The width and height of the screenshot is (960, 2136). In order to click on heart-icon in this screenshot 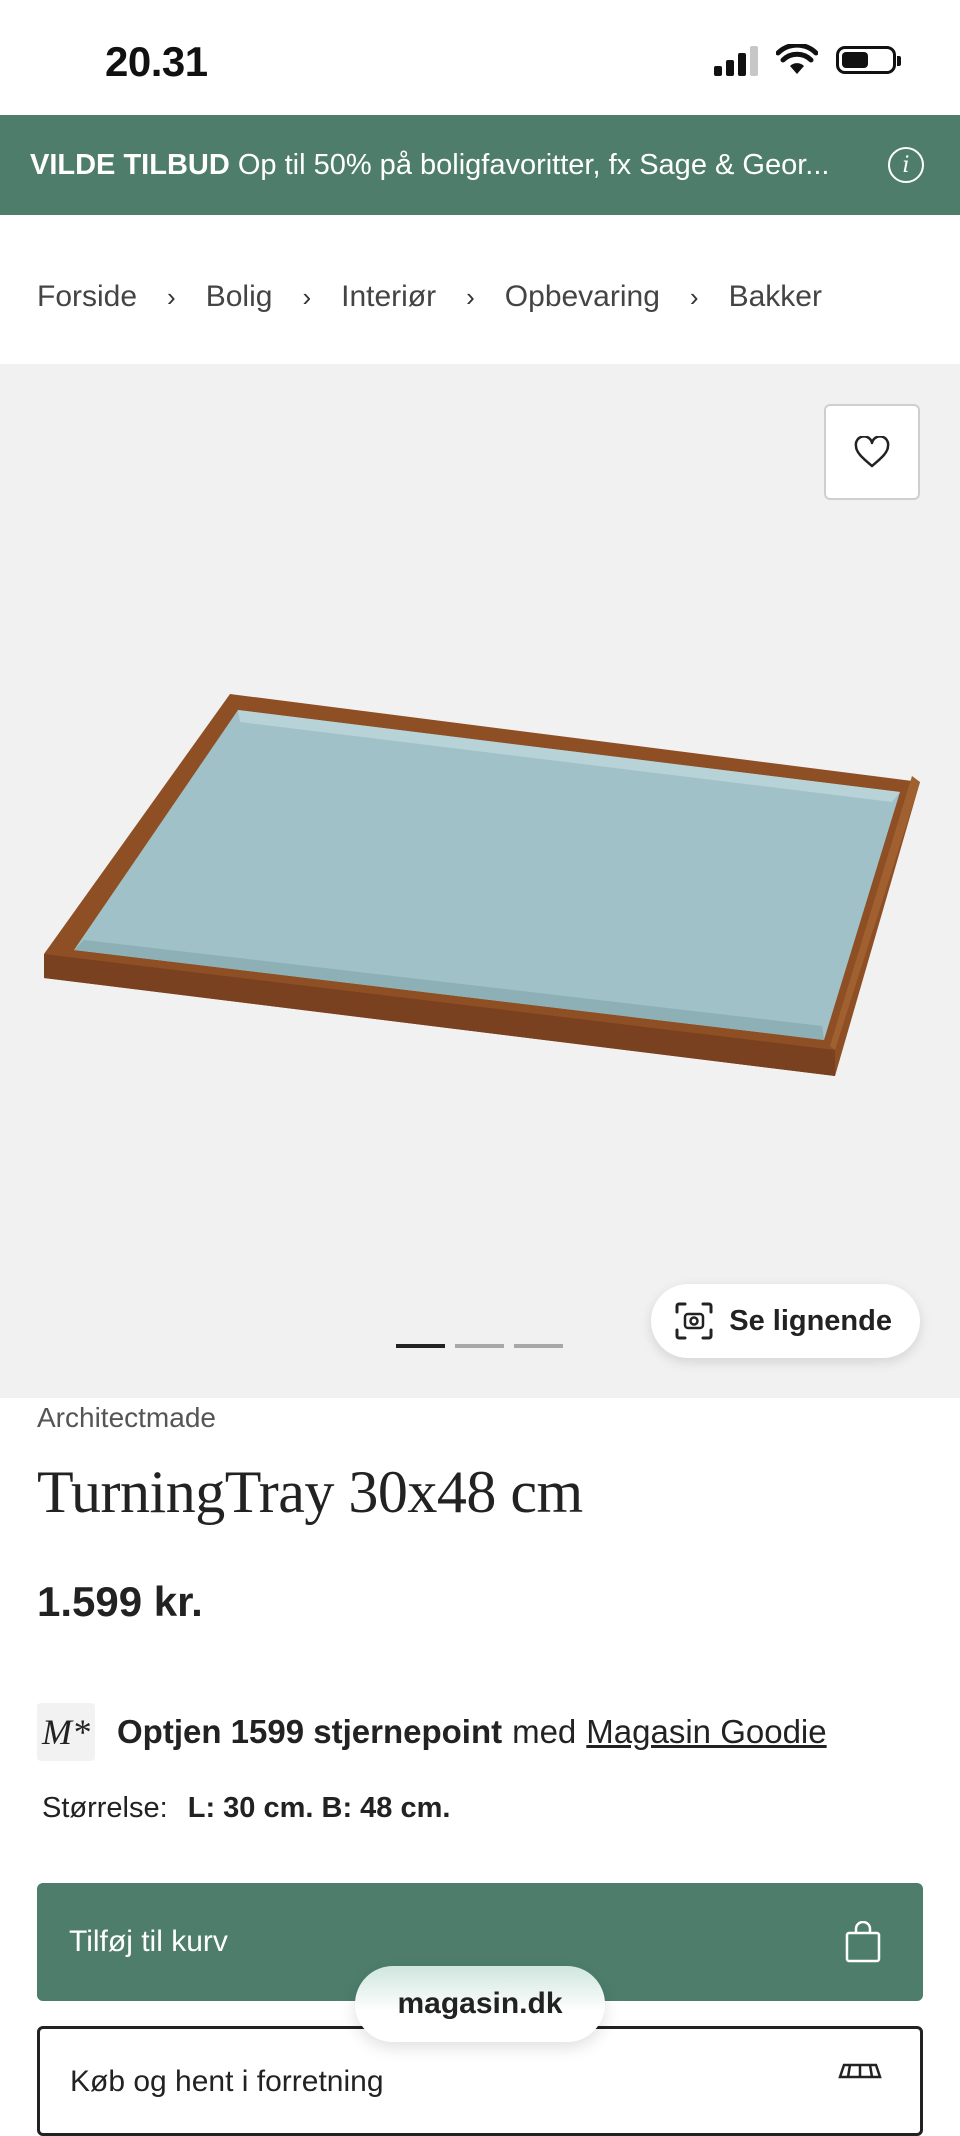, I will do `click(872, 452)`.